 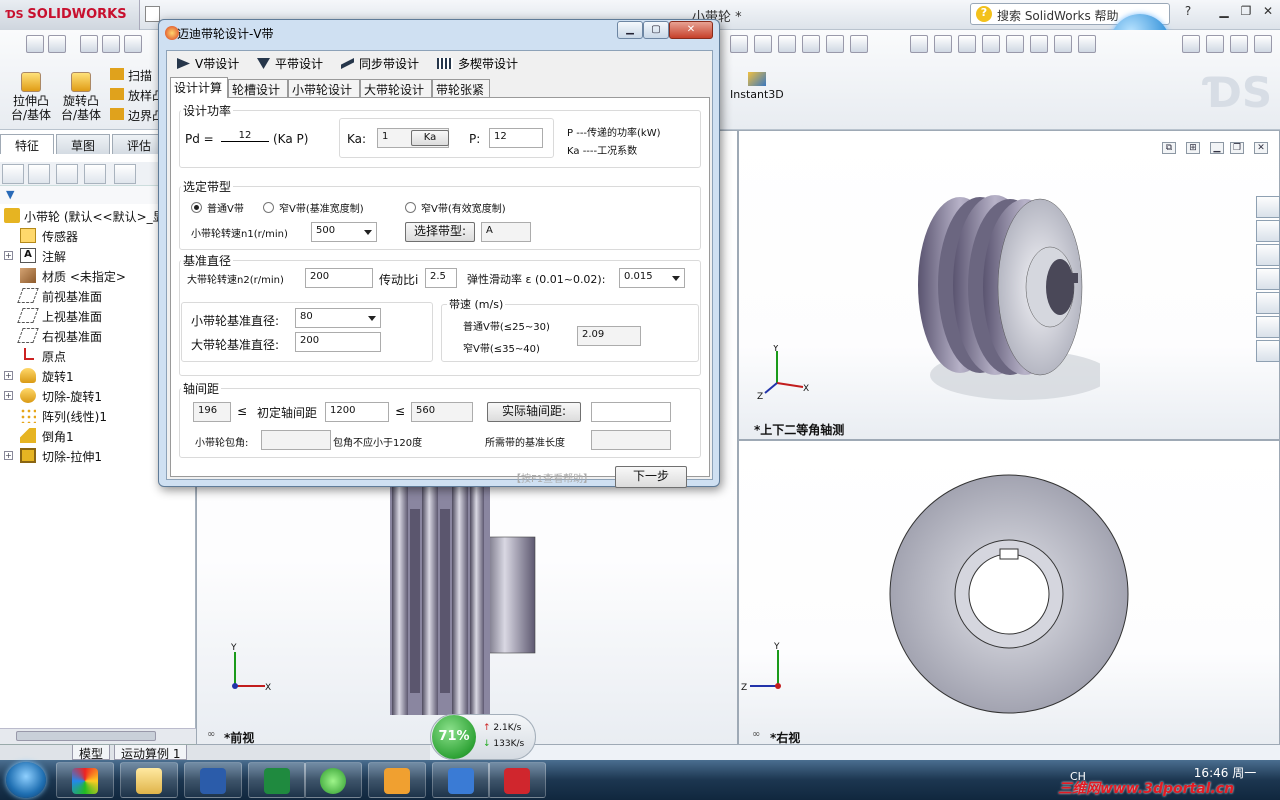 What do you see at coordinates (1268, 303) in the screenshot?
I see `view-palette-icon` at bounding box center [1268, 303].